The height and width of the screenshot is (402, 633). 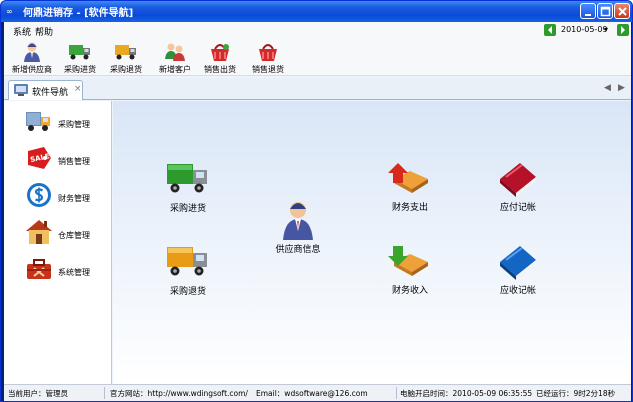 I want to click on red-book-icon, so click(x=518, y=180).